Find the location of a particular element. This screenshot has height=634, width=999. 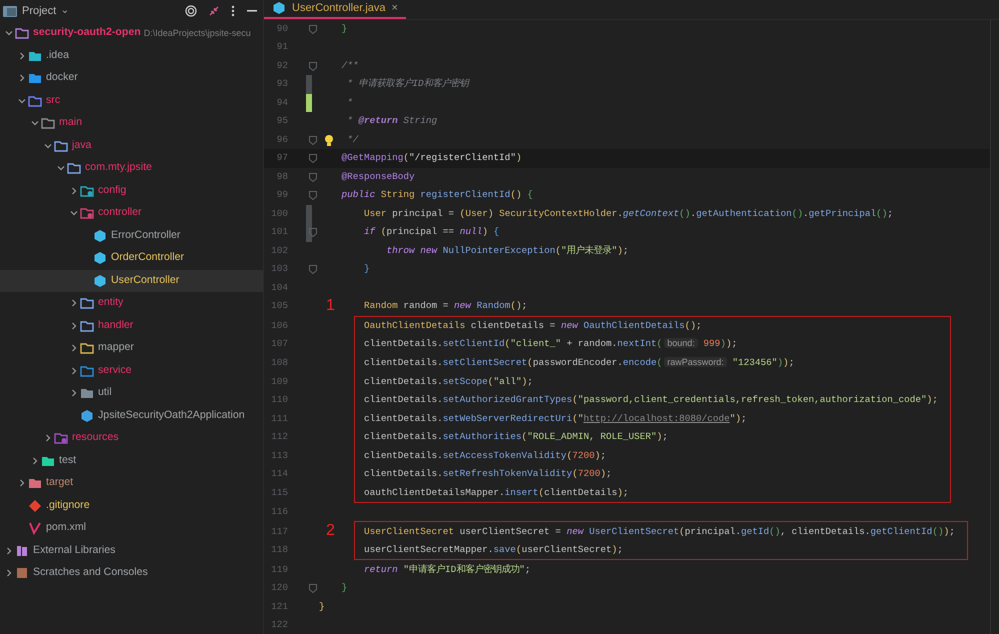

line-number: 115 is located at coordinates (279, 493).